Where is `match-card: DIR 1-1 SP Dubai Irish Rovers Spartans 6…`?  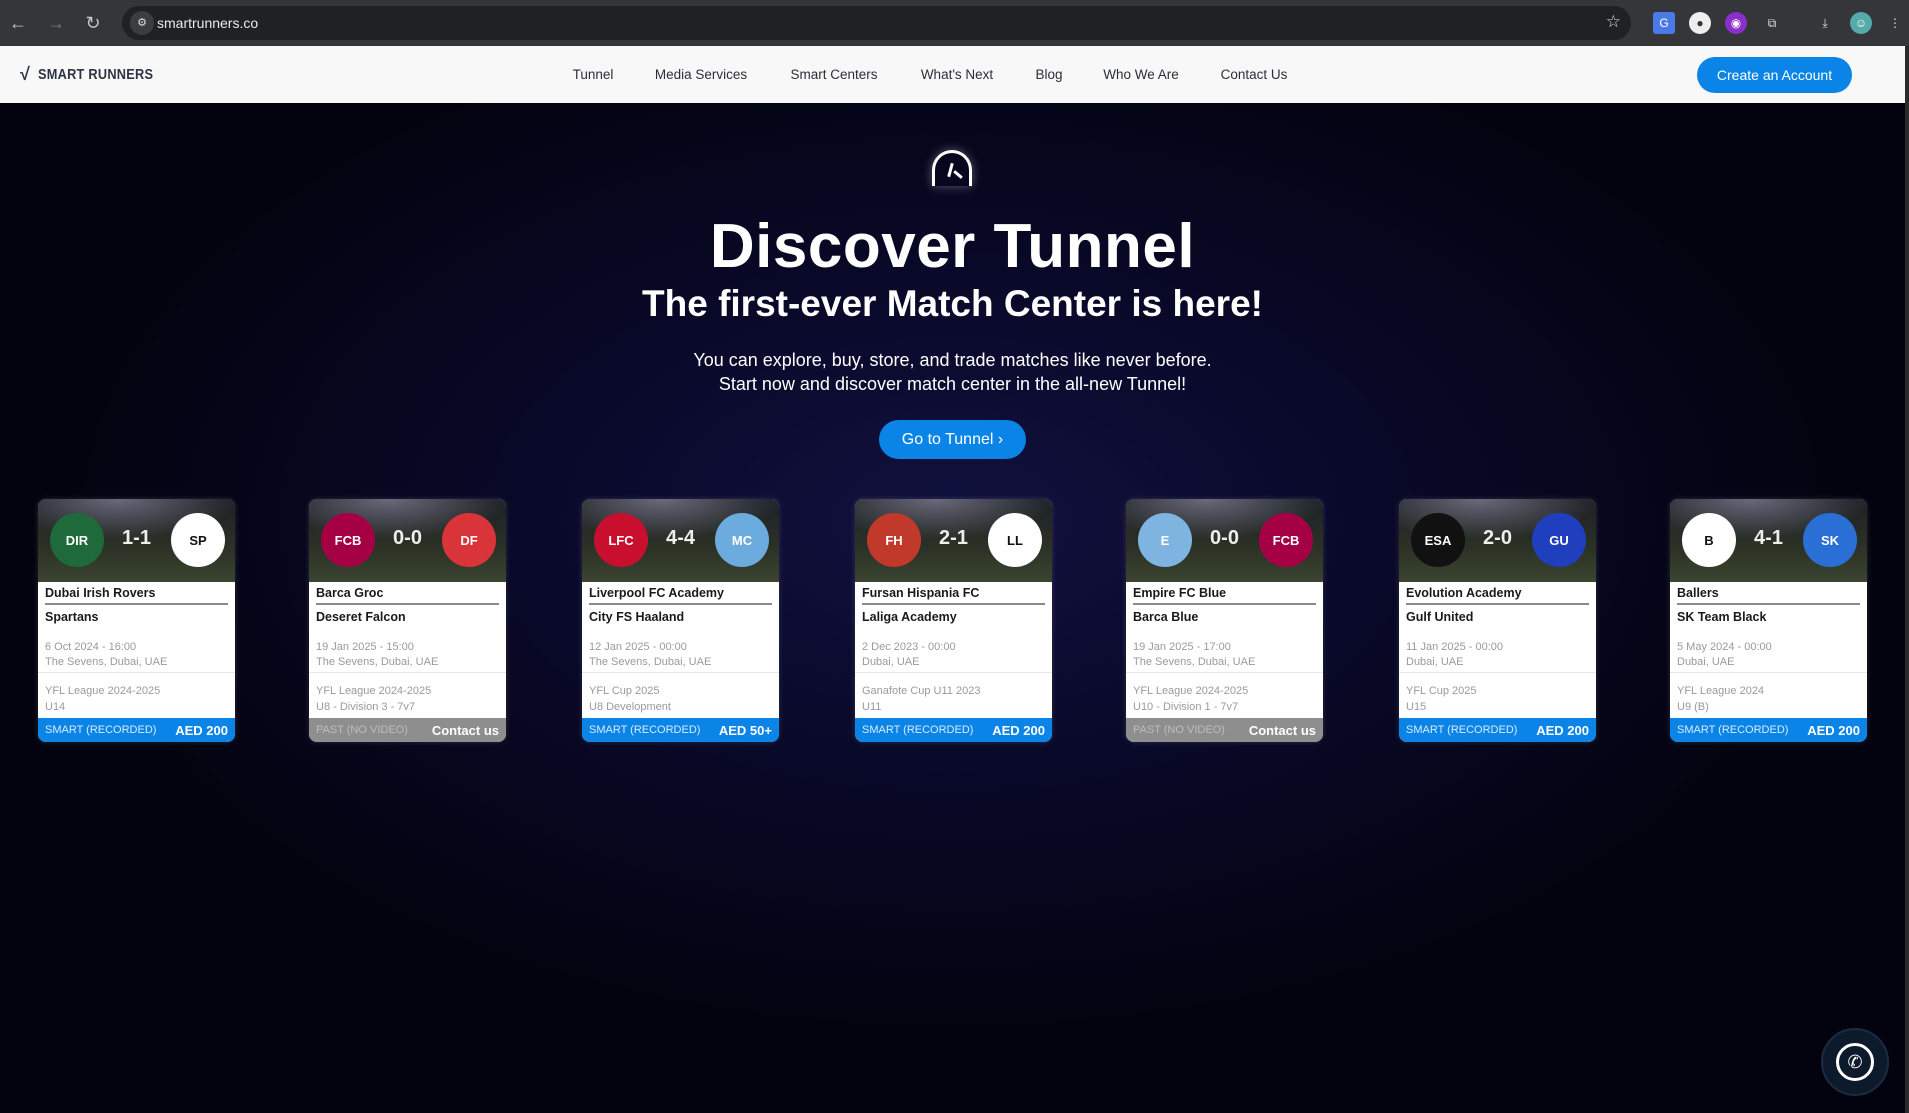
match-card: DIR 1-1 SP Dubai Irish Rovers Spartans 6… is located at coordinates (136, 620).